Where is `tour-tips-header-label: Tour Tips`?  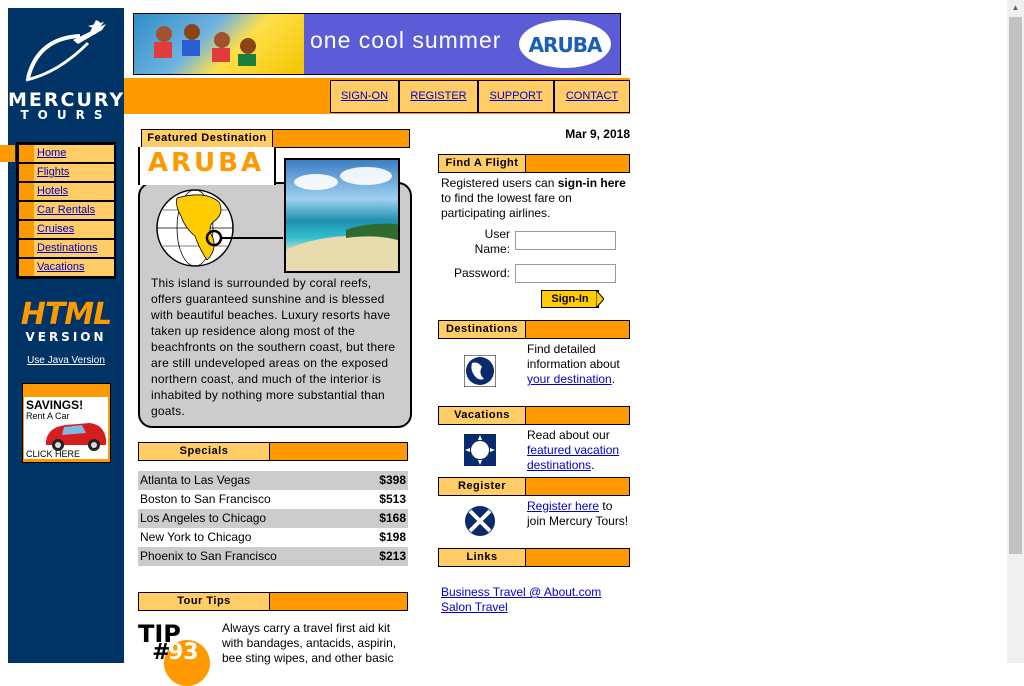 tour-tips-header-label: Tour Tips is located at coordinates (204, 601).